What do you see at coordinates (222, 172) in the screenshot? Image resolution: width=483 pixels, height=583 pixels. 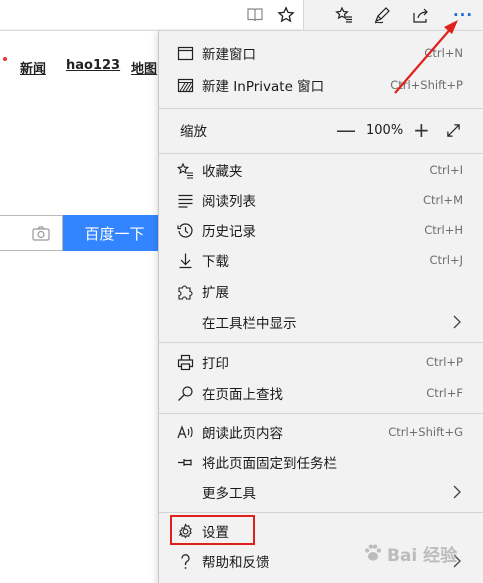 I see `menu-label: 收藏夹` at bounding box center [222, 172].